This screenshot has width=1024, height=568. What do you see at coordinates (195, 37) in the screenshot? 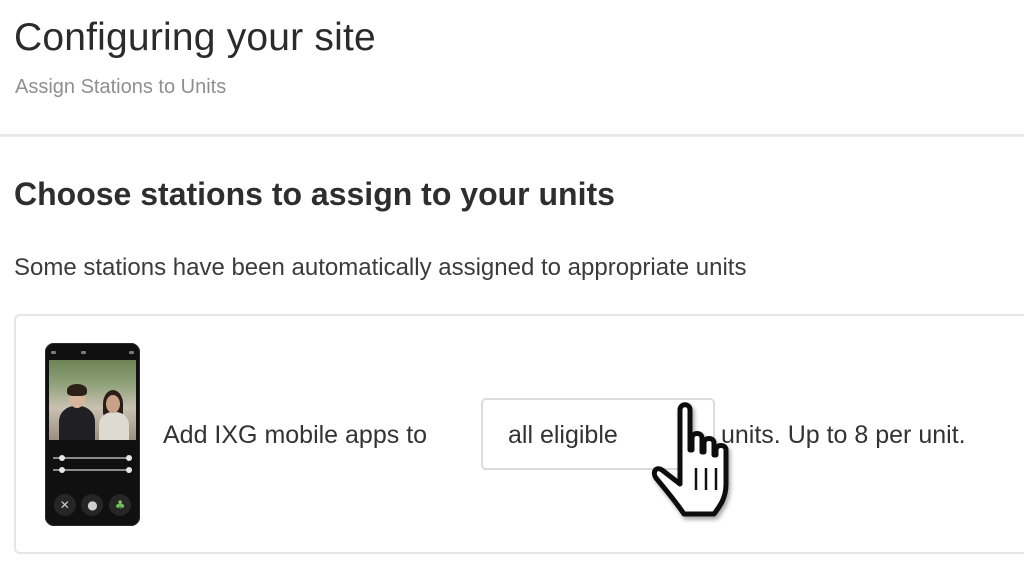
I see `page-title: Configuring your site` at bounding box center [195, 37].